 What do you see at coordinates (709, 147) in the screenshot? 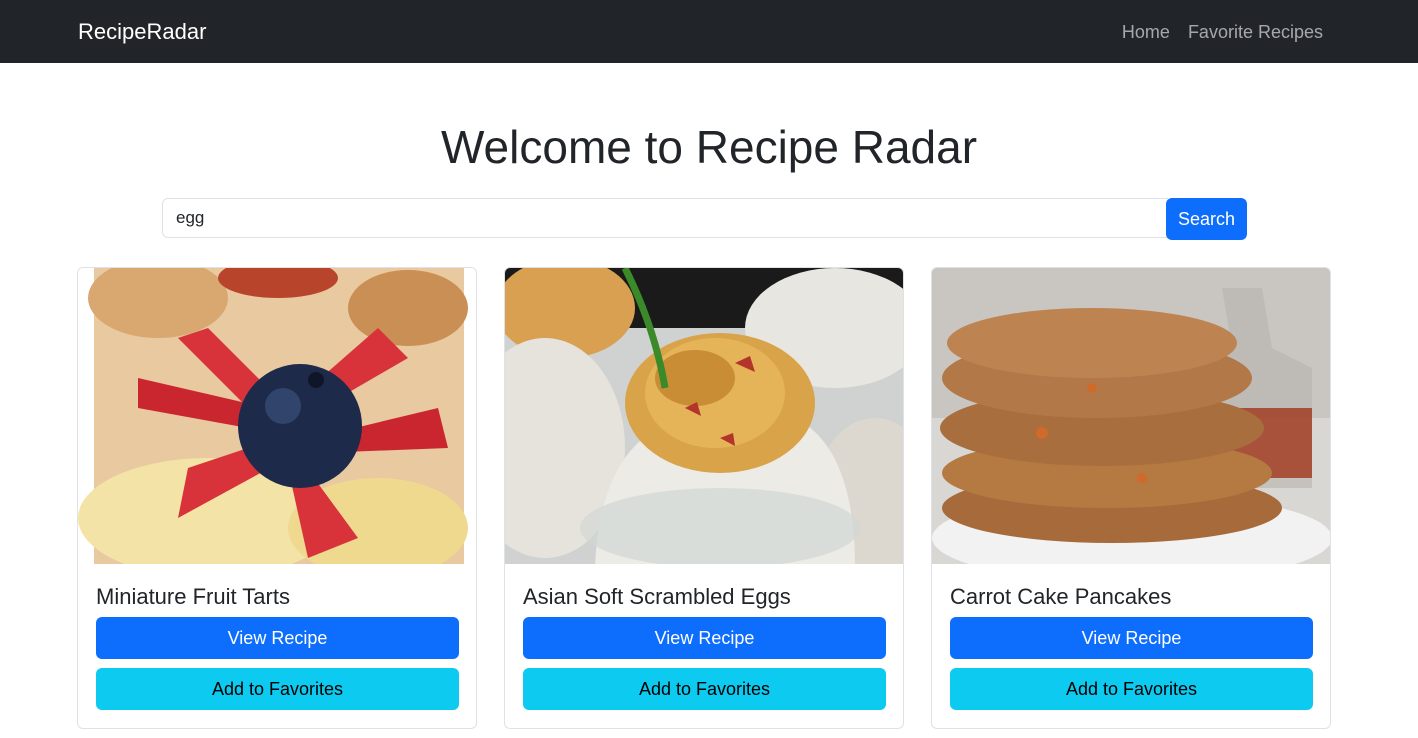
I see `page-title: Welcome to Recipe Radar` at bounding box center [709, 147].